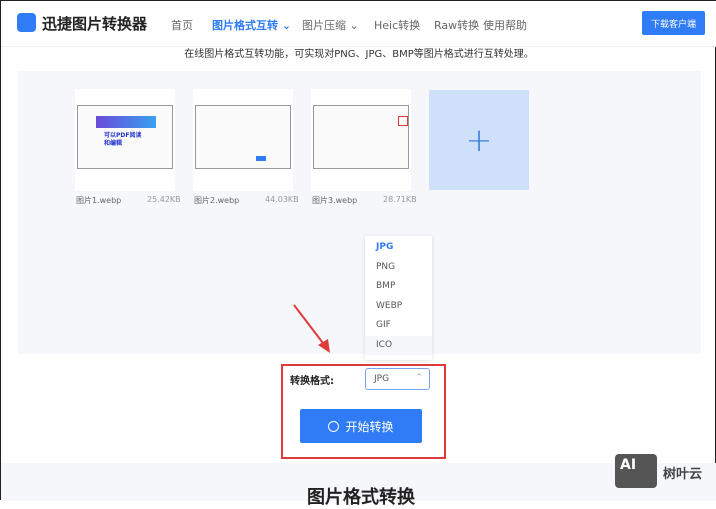 The width and height of the screenshot is (716, 509). I want to click on nav-help: 使用帮助, so click(505, 25).